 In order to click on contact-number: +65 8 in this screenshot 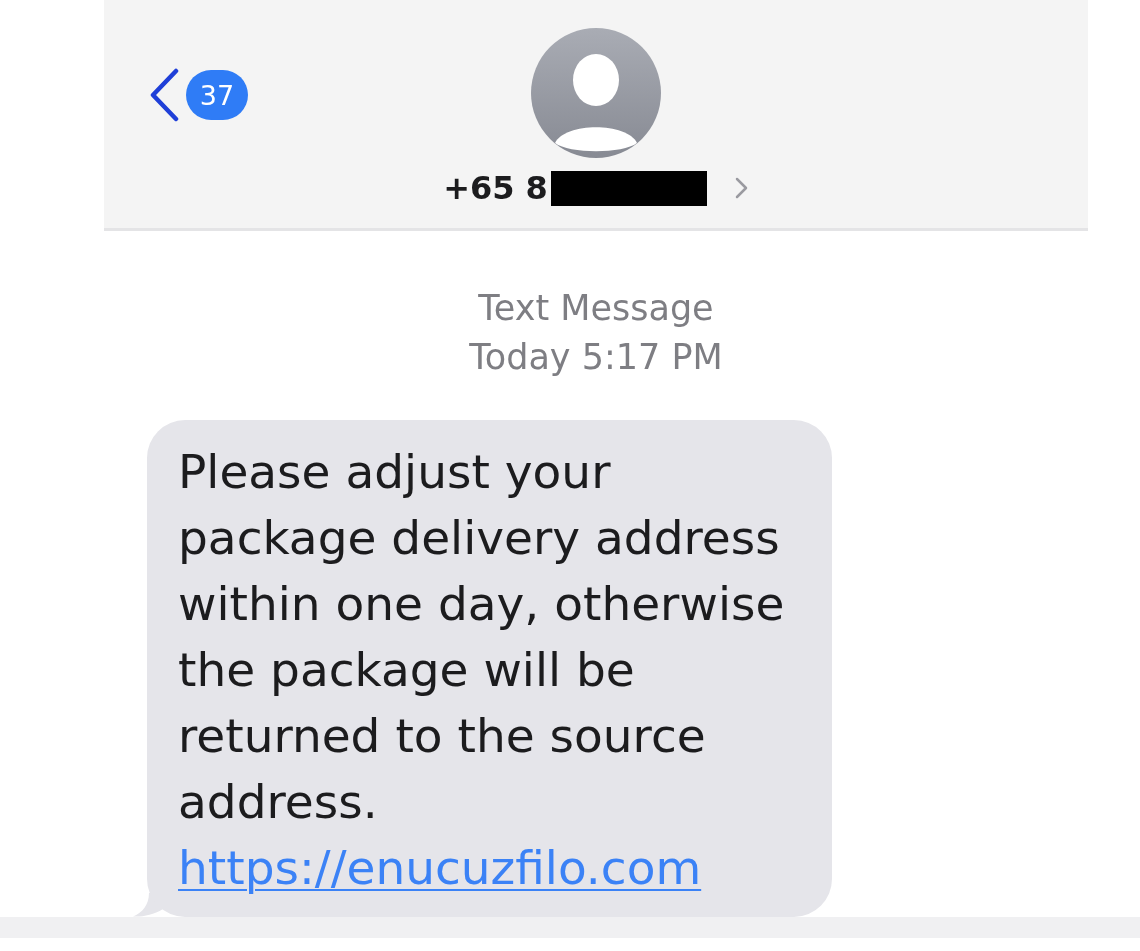, I will do `click(495, 188)`.